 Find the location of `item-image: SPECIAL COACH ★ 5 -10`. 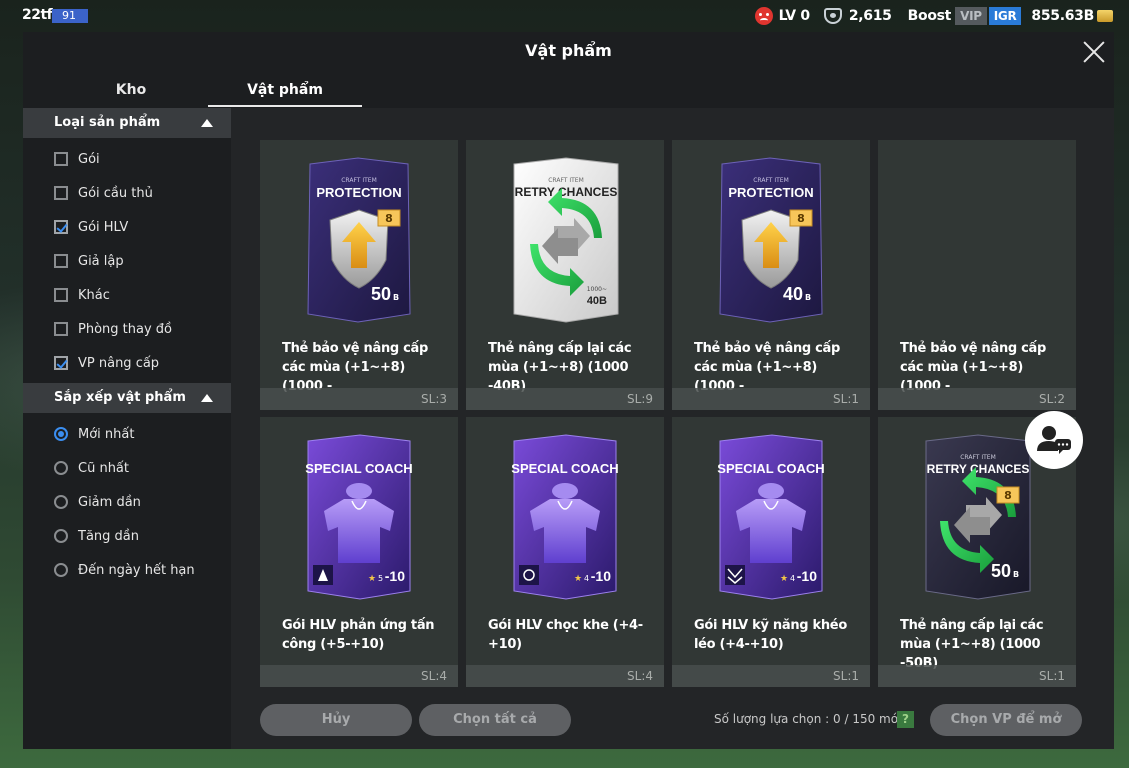

item-image: SPECIAL COACH ★ 5 -10 is located at coordinates (359, 512).